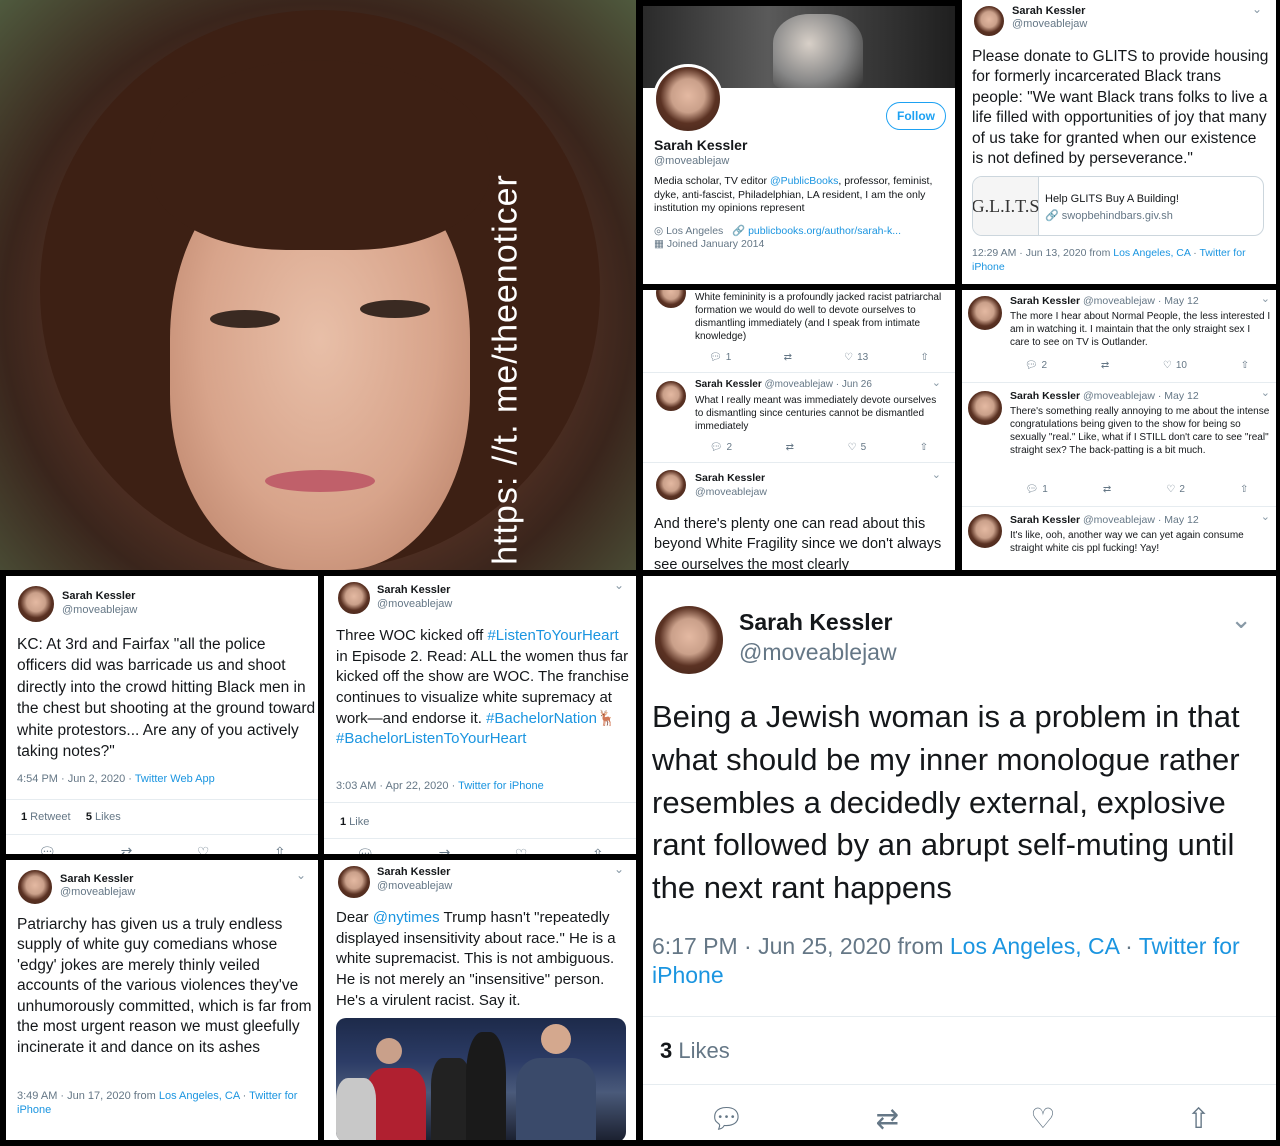 The width and height of the screenshot is (1280, 1146). I want to click on tweet-actions: 💬︎ ⇄ ♡ ⇧, so click(480, 850).